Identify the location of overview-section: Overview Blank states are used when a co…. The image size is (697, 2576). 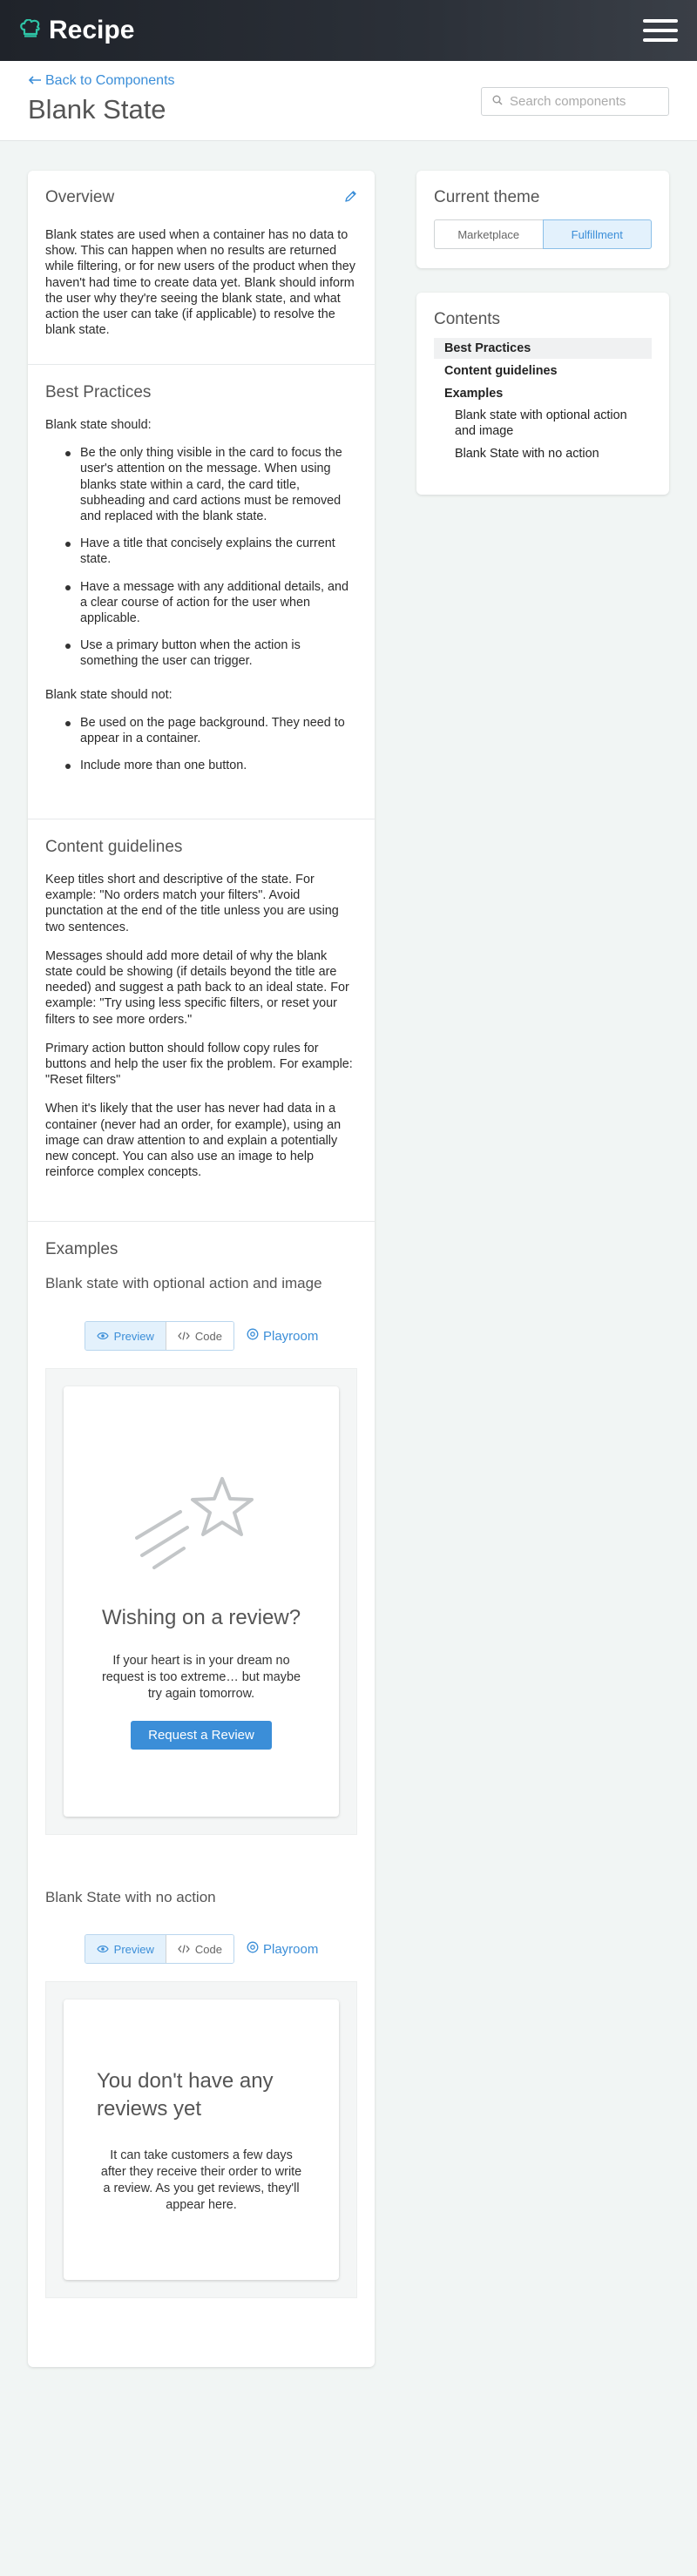
(201, 268).